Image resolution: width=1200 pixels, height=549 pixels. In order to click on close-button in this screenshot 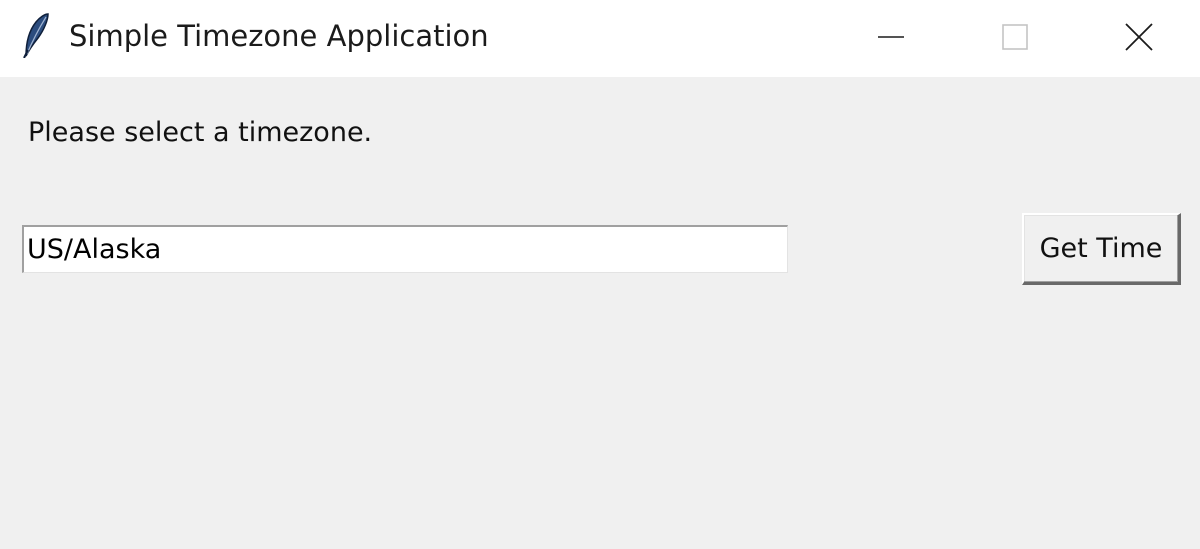, I will do `click(1138, 38)`.